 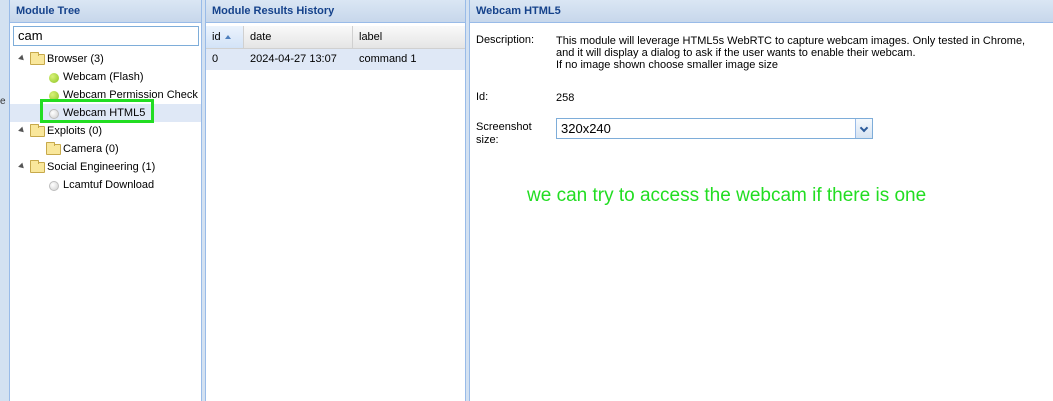 I want to click on column-header-date: date, so click(x=298, y=37).